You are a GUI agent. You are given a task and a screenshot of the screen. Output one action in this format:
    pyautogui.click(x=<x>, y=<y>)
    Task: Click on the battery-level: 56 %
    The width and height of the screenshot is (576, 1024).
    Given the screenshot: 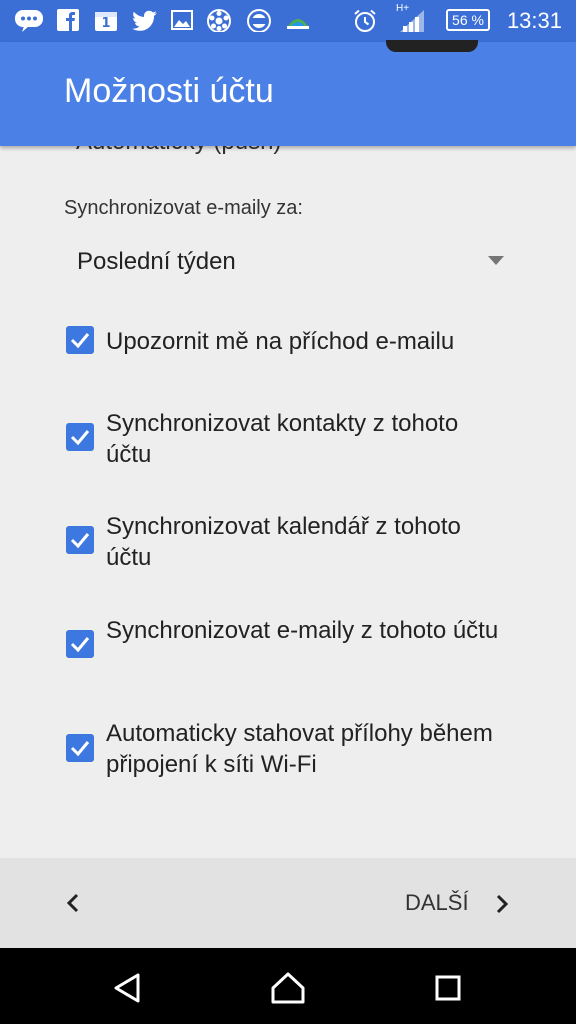 What is the action you would take?
    pyautogui.click(x=468, y=20)
    